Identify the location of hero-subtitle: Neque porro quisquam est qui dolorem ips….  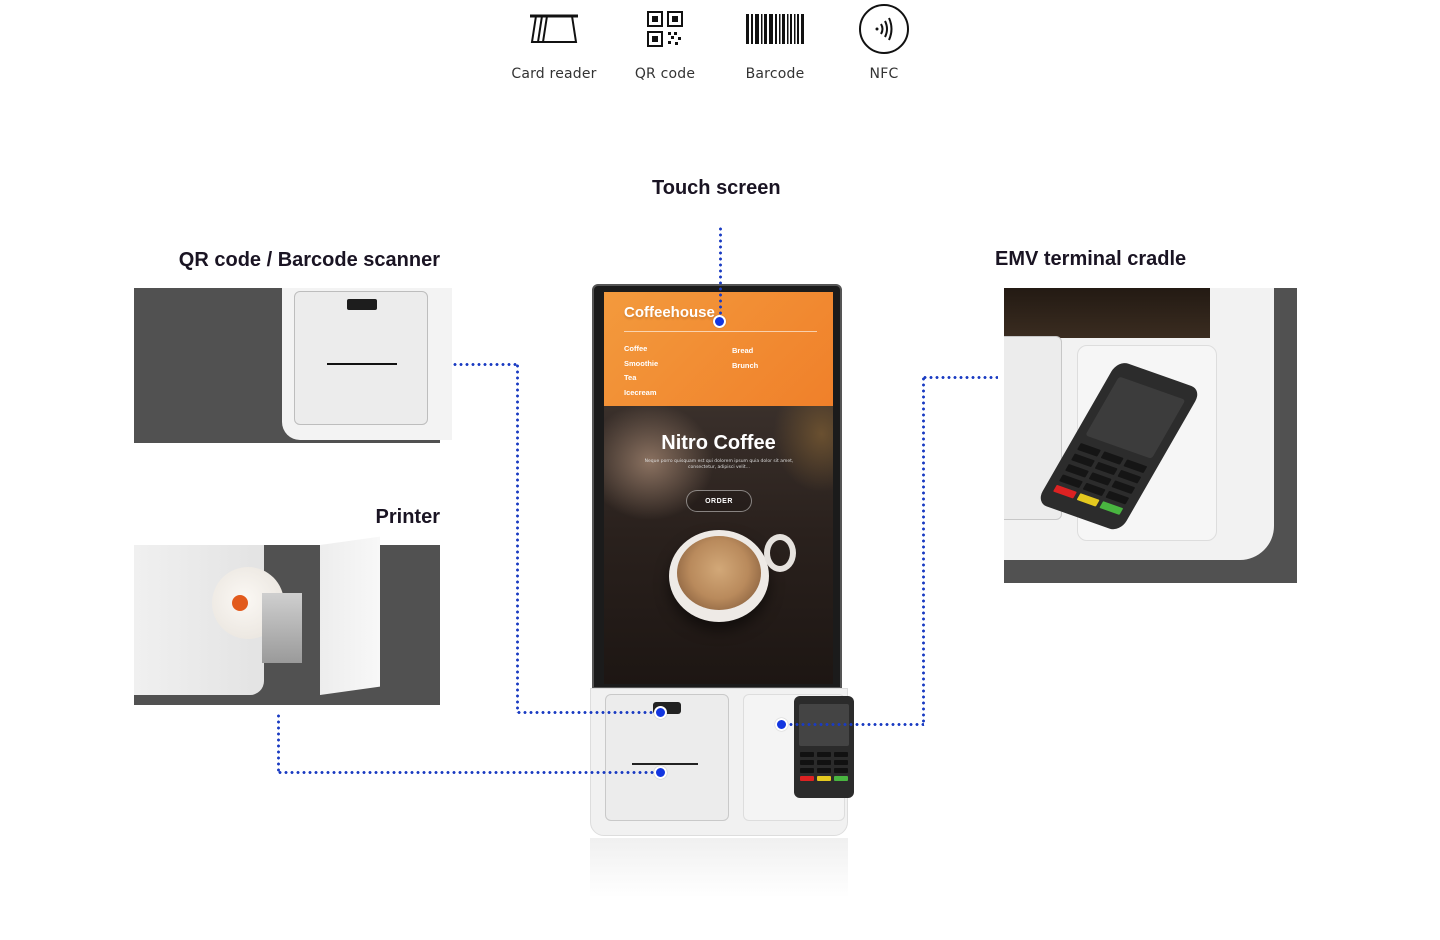
(719, 464).